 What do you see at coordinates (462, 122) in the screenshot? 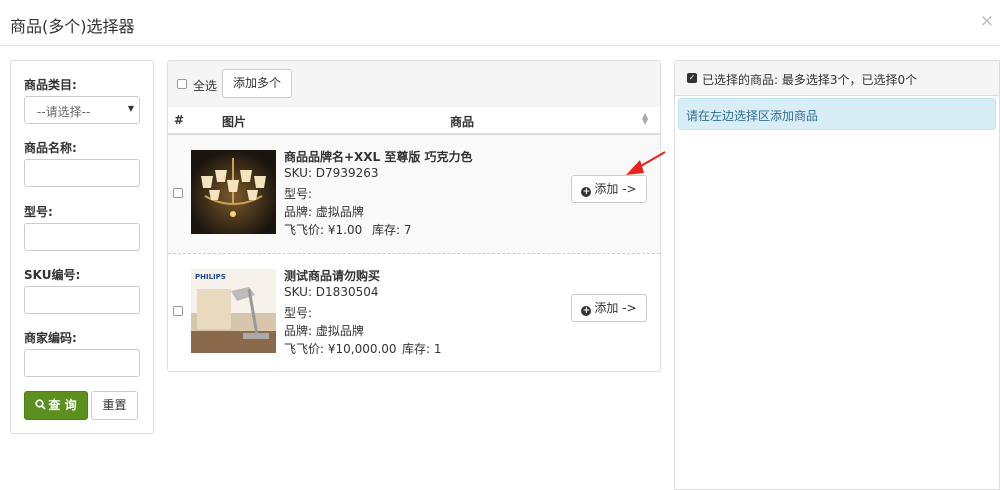
I see `col-product-header: 商品` at bounding box center [462, 122].